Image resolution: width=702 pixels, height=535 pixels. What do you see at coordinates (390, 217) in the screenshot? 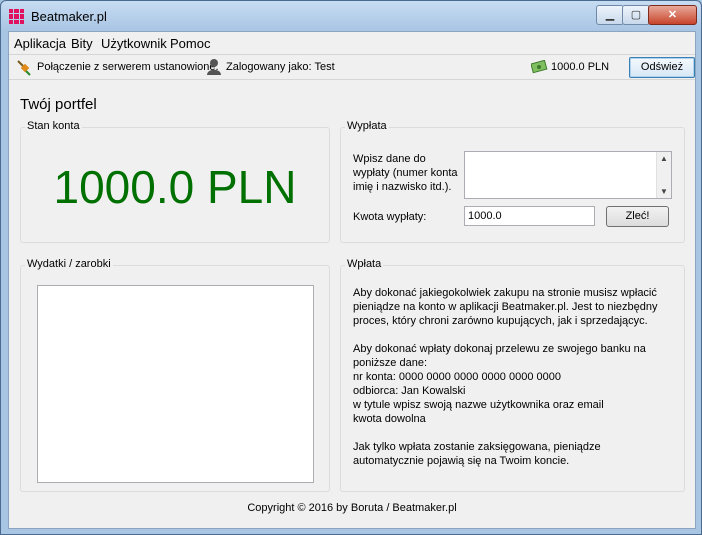
I see `withdraw-amount-label: Kwota wypłaty:` at bounding box center [390, 217].